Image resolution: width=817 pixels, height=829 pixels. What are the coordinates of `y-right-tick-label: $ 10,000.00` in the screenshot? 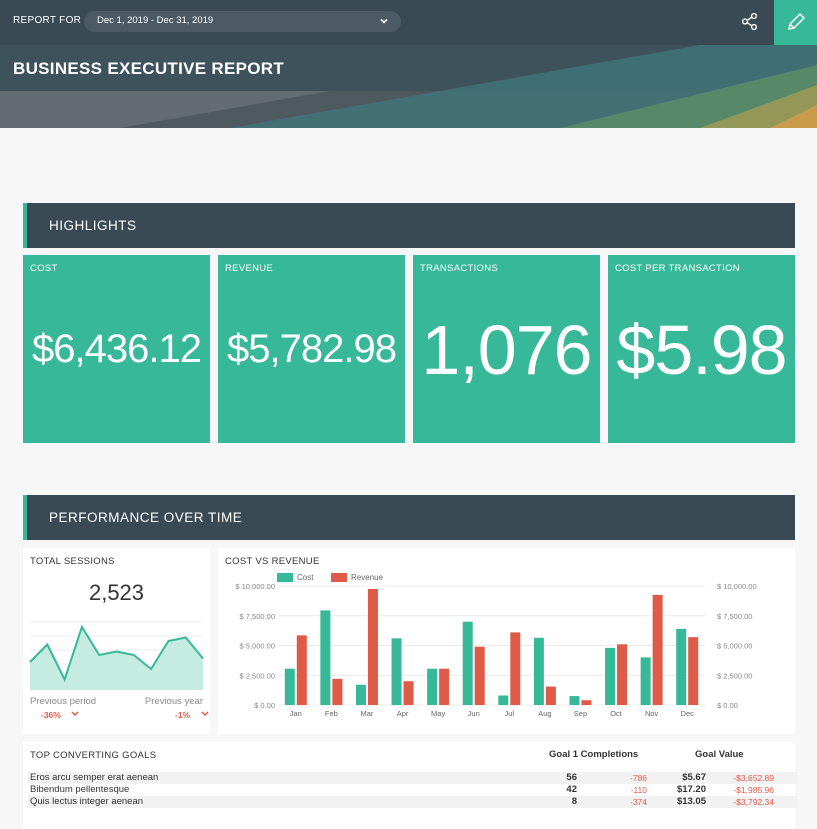 It's located at (737, 586).